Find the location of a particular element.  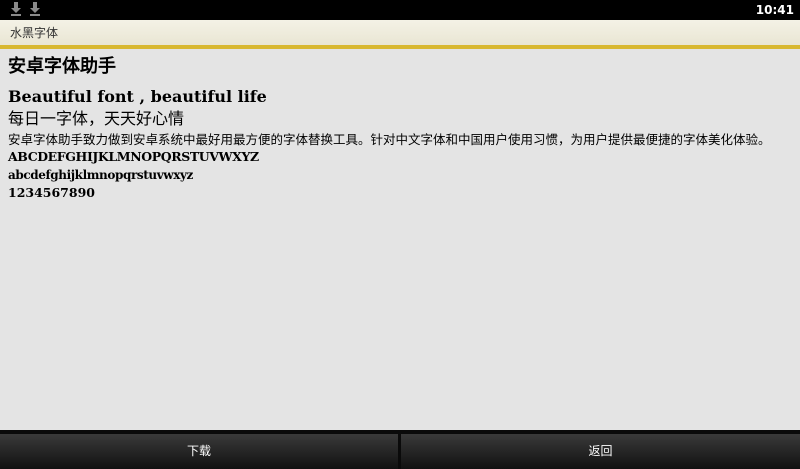

app-title: 水黑字体 is located at coordinates (34, 33).